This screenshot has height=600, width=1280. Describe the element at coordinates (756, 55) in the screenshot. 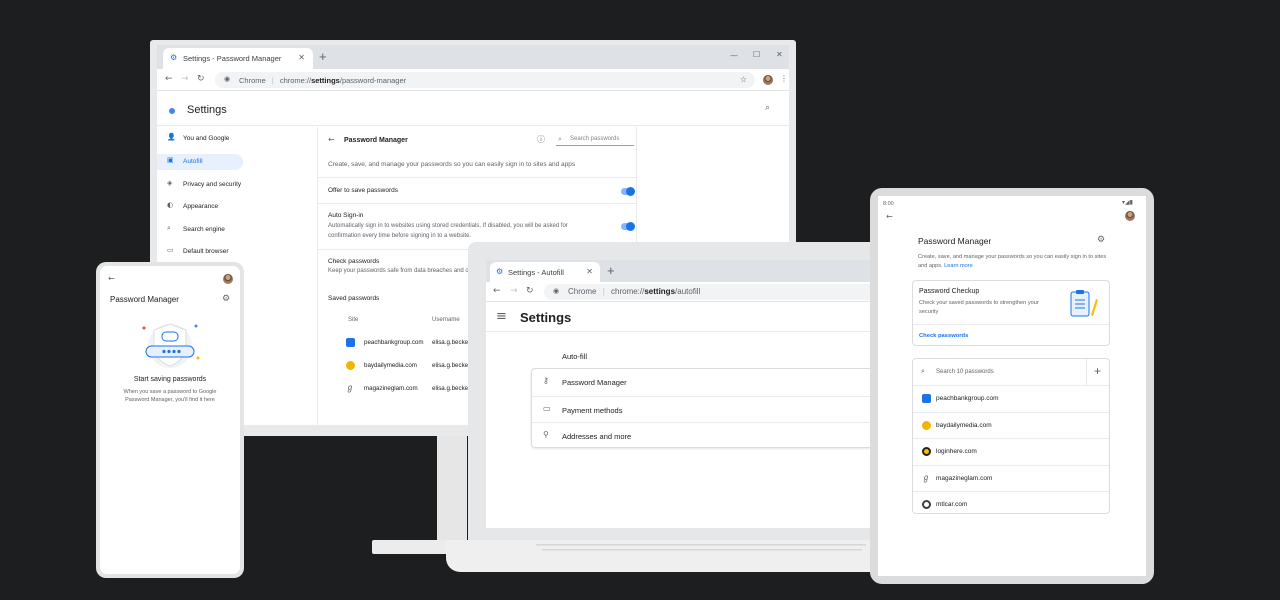

I see `maximize-icon: ☐` at that location.